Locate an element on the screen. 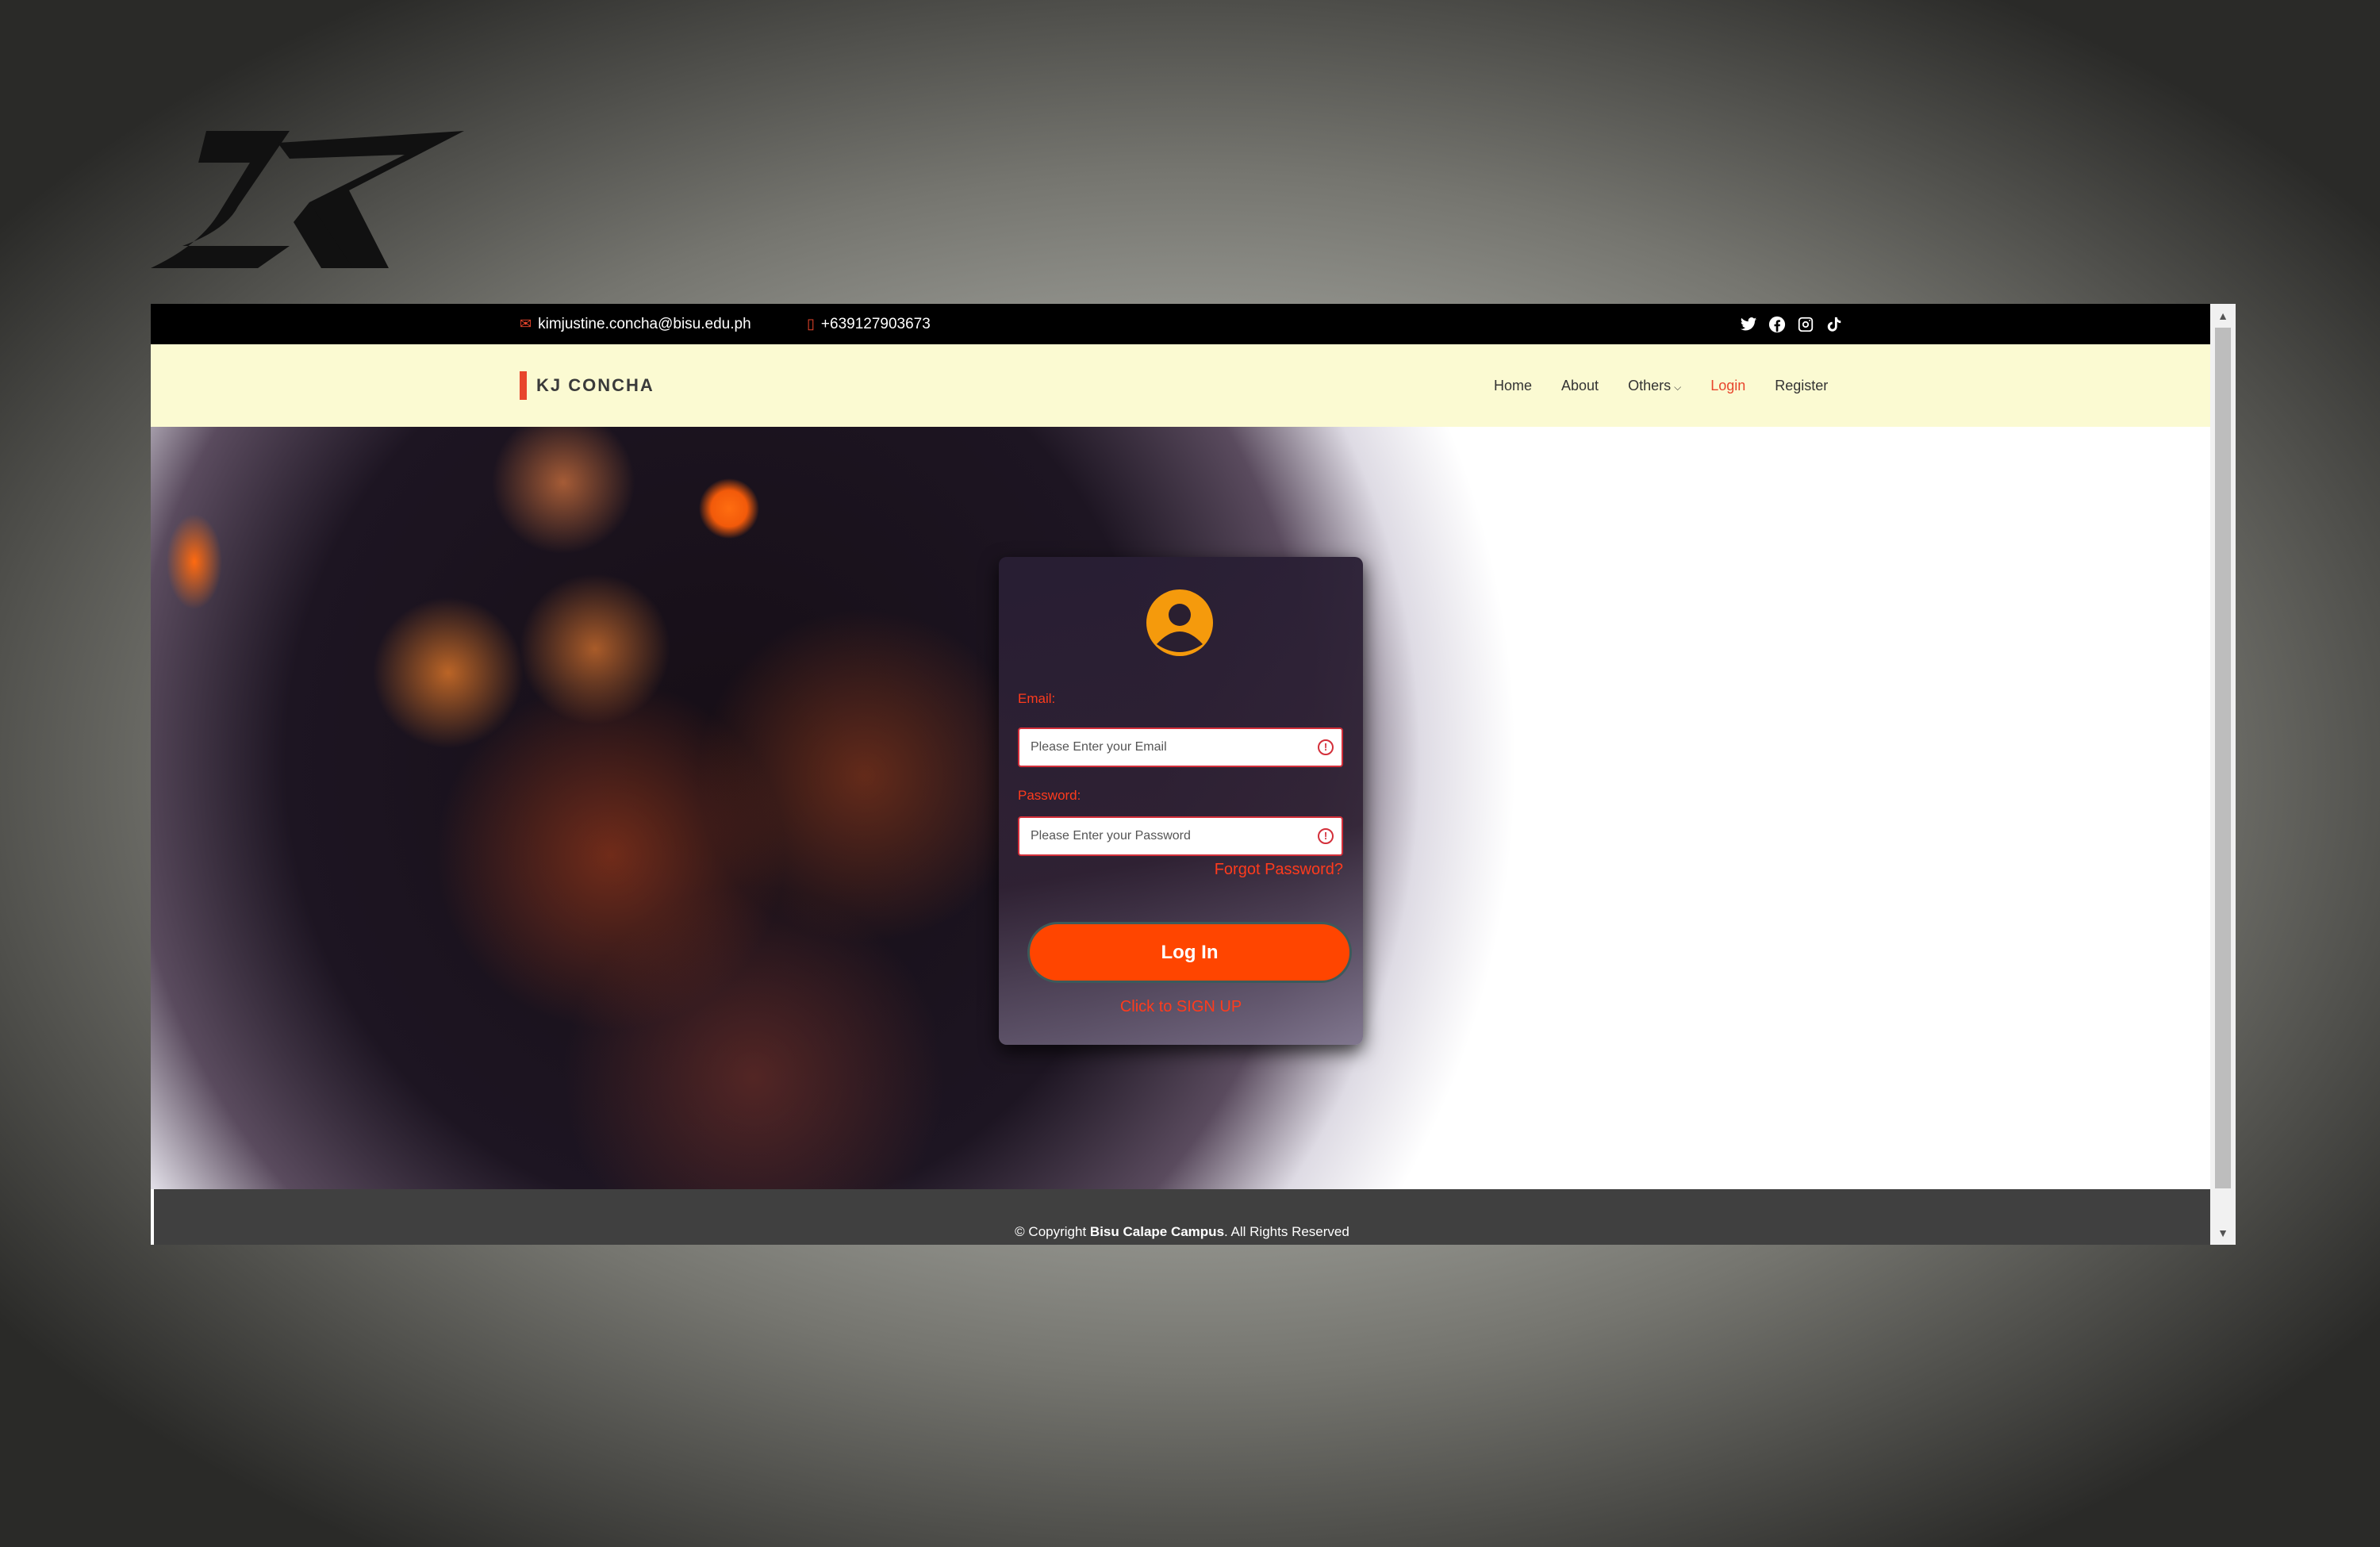 The height and width of the screenshot is (1547, 2380). twitter-icon is located at coordinates (1748, 324).